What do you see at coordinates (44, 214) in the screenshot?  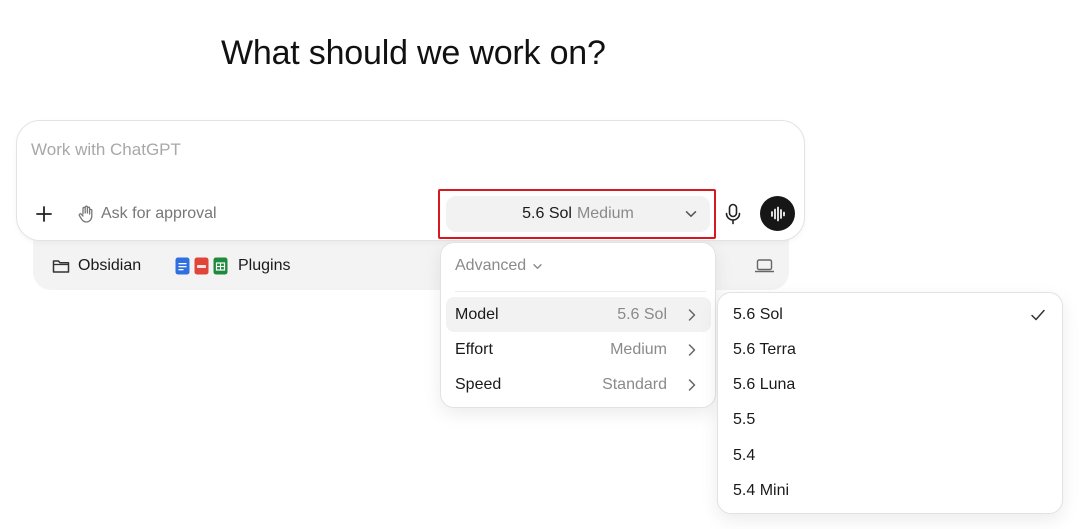 I see `plus-icon` at bounding box center [44, 214].